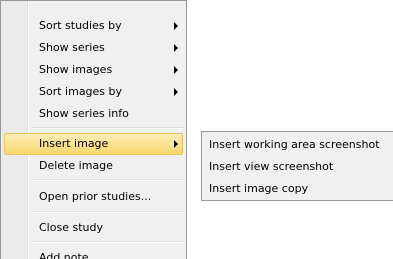 The image size is (393, 259). I want to click on menu-item-delete-image: Delete image, so click(93, 166).